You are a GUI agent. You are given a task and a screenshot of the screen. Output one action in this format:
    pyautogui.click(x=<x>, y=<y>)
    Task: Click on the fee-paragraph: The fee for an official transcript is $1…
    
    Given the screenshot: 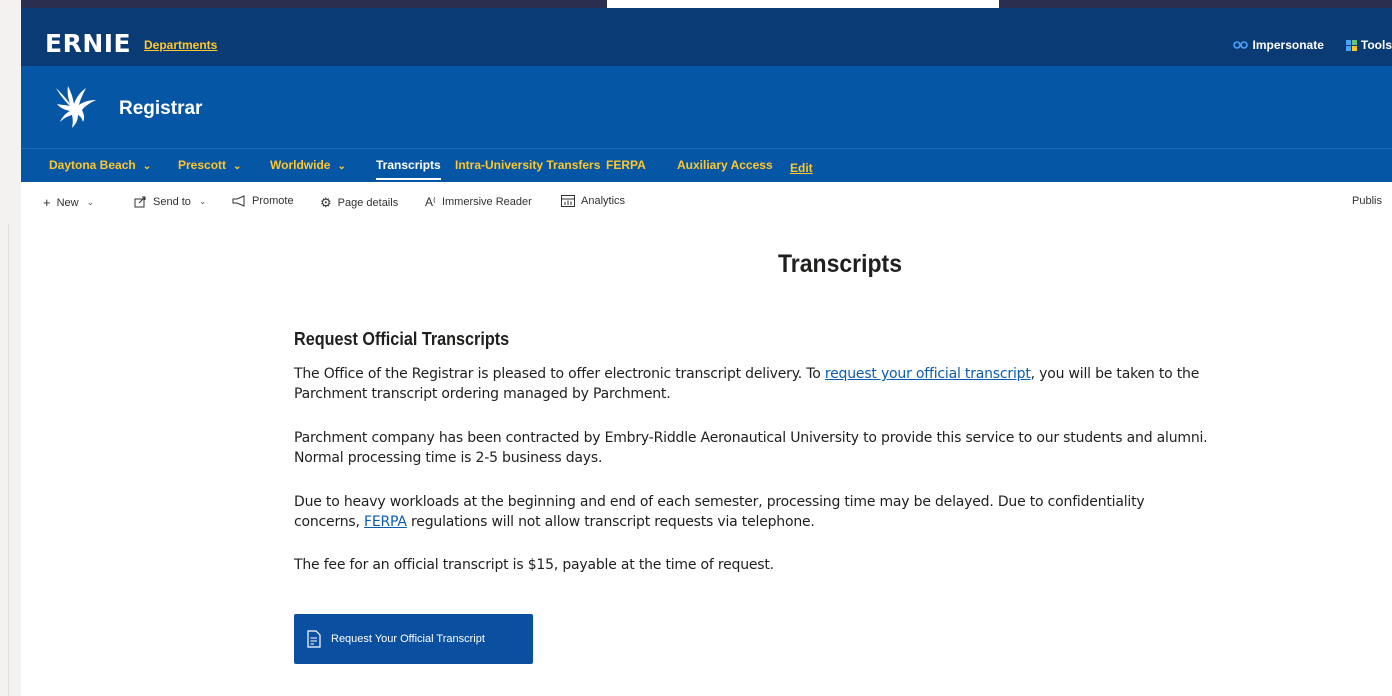 What is the action you would take?
    pyautogui.click(x=534, y=565)
    